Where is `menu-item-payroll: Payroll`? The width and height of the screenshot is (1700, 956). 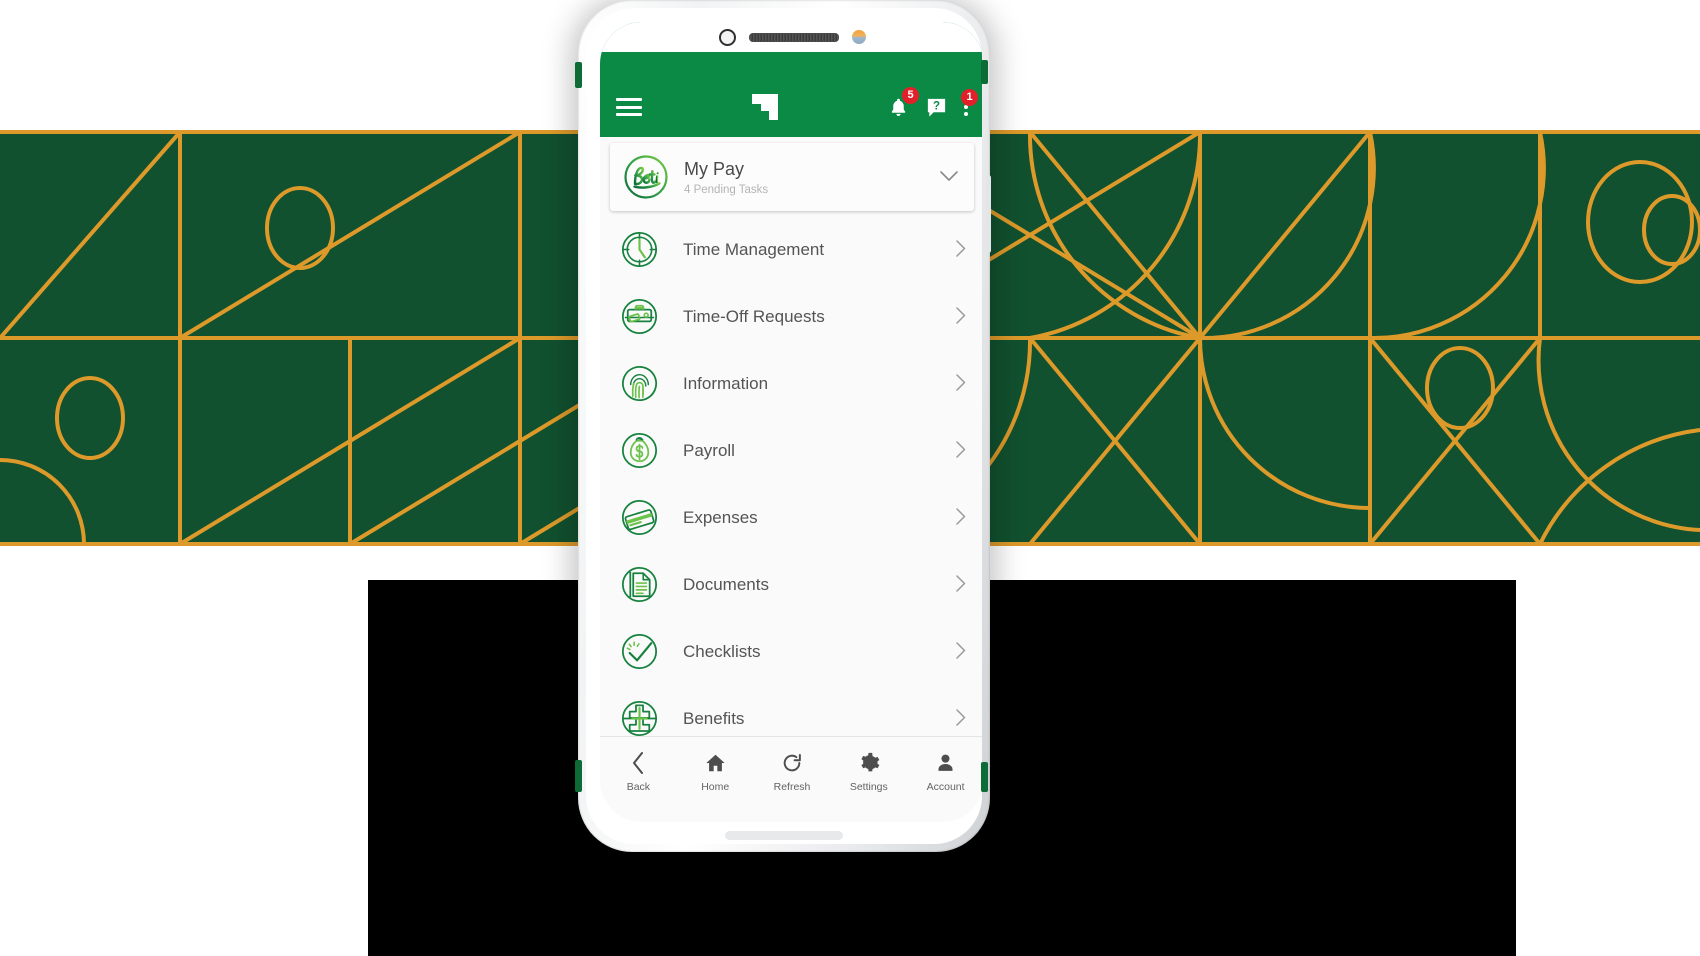 menu-item-payroll: Payroll is located at coordinates (791, 450).